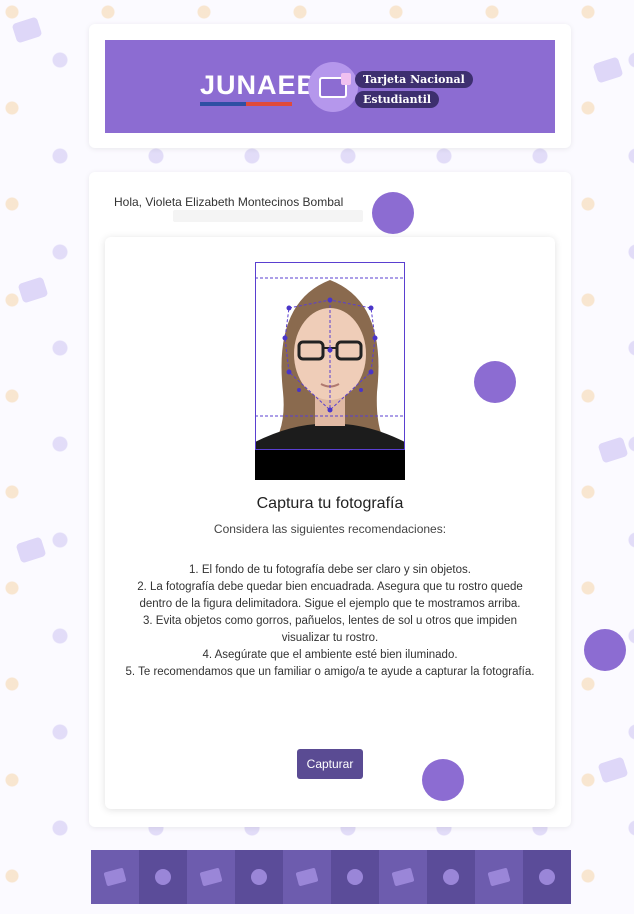  What do you see at coordinates (259, 85) in the screenshot?
I see `junaeb-logo-text: JUNAEB` at bounding box center [259, 85].